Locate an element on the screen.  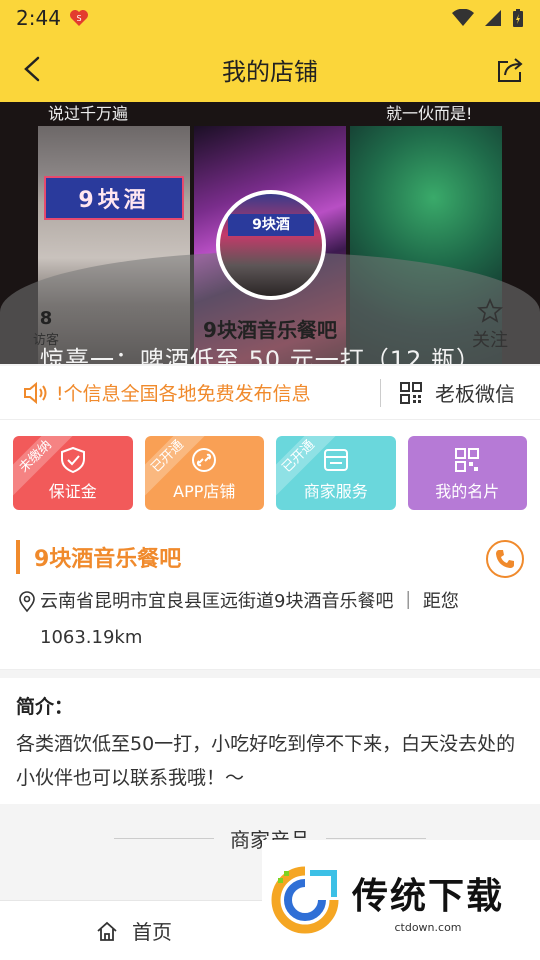
star-icon is located at coordinates (490, 310).